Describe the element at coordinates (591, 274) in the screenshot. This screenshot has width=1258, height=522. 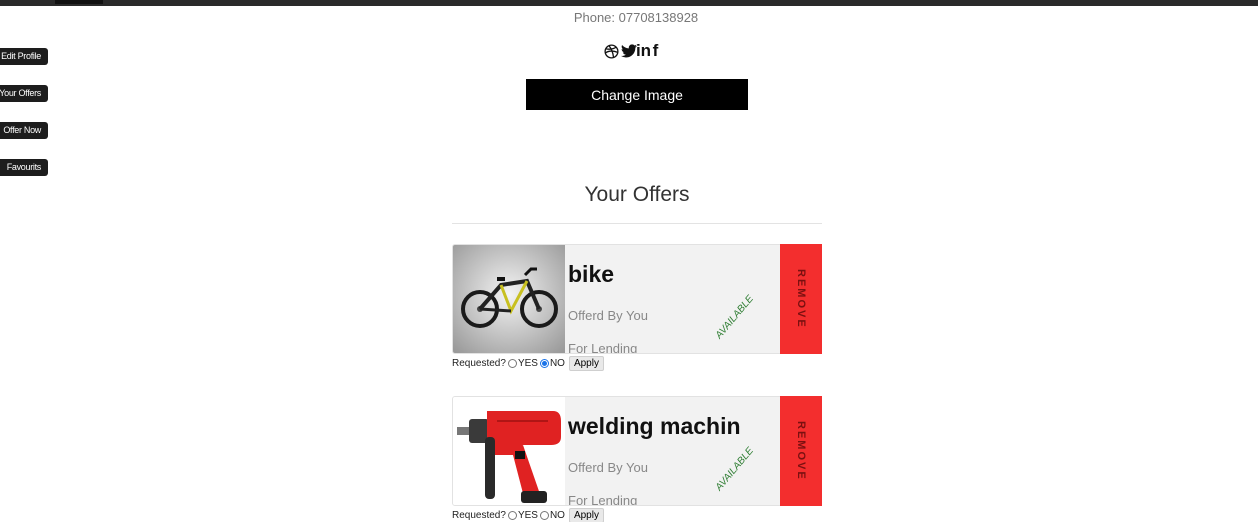
I see `offer-title: bike` at that location.